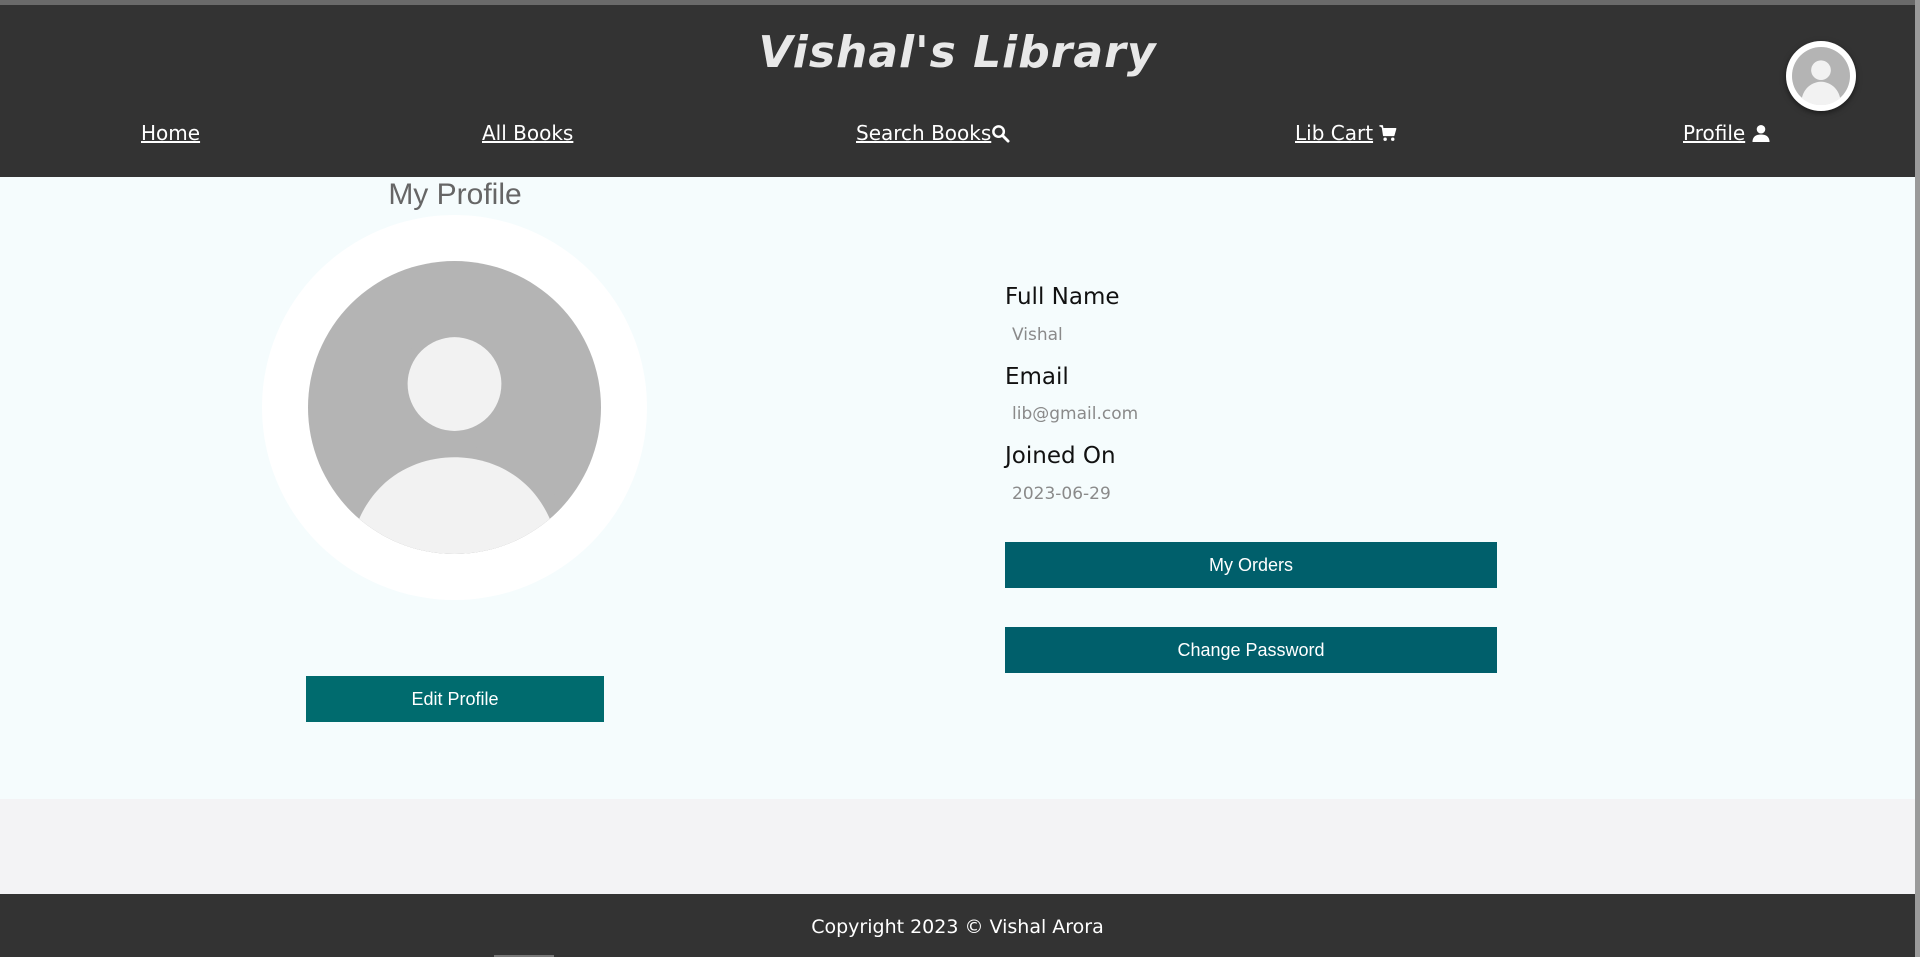 The image size is (1920, 957). I want to click on nav-search-books-link: Search Books, so click(933, 133).